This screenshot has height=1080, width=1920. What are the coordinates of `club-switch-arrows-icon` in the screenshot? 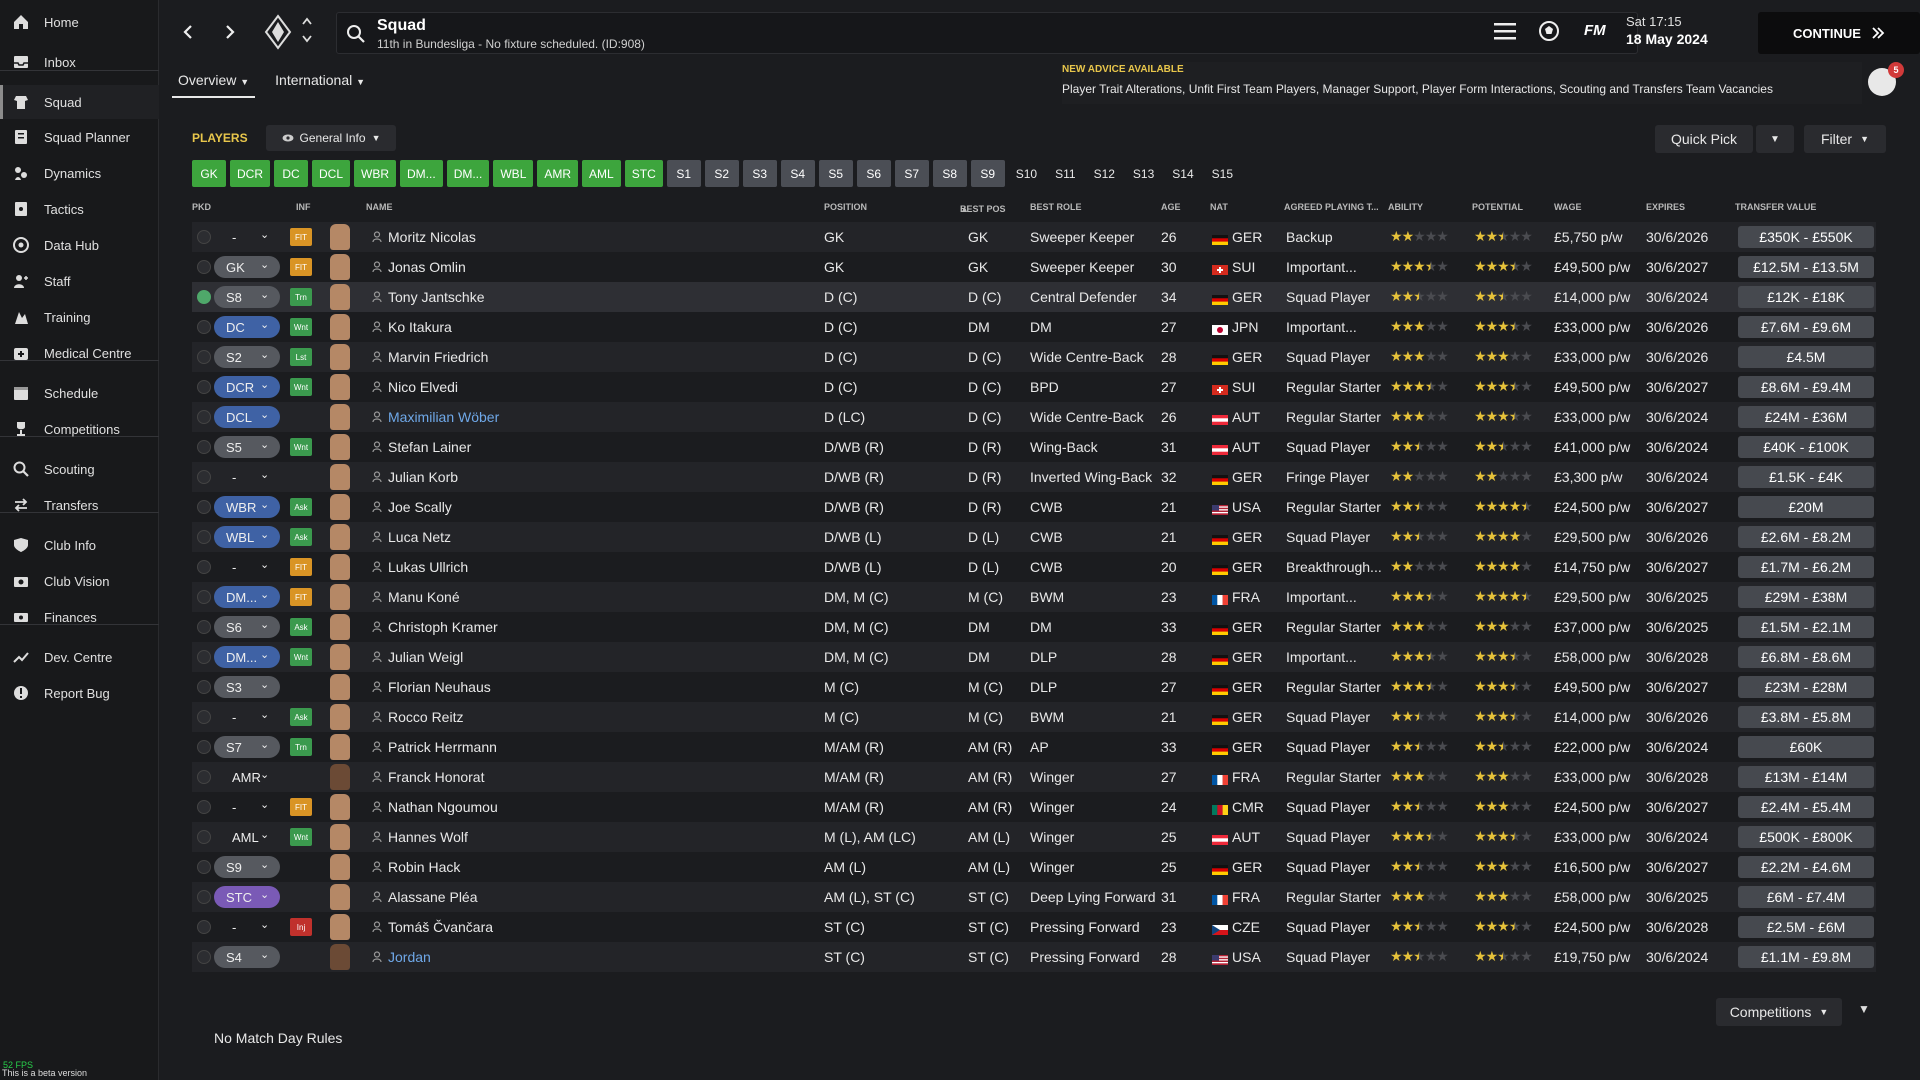 It's located at (307, 32).